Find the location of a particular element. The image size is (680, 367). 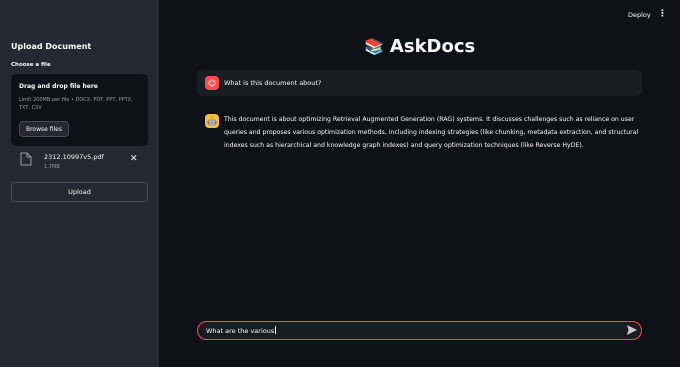

assistant-avatar-icon: 🤖 is located at coordinates (212, 121).